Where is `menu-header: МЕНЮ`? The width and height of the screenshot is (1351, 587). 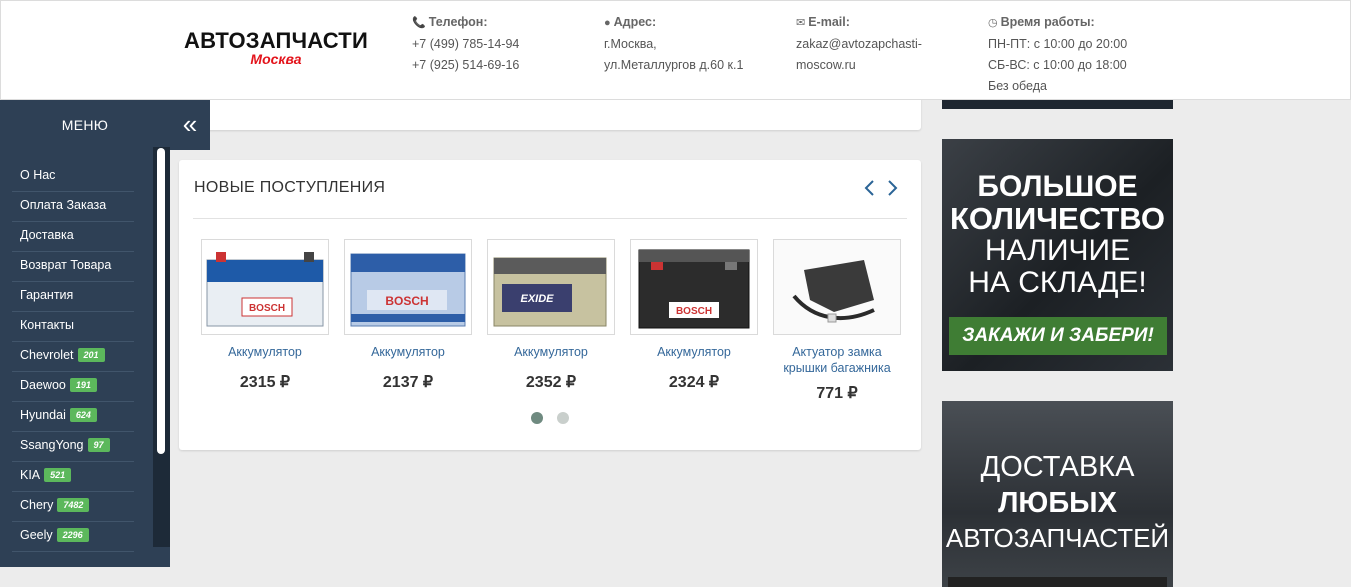 menu-header: МЕНЮ is located at coordinates (85, 125).